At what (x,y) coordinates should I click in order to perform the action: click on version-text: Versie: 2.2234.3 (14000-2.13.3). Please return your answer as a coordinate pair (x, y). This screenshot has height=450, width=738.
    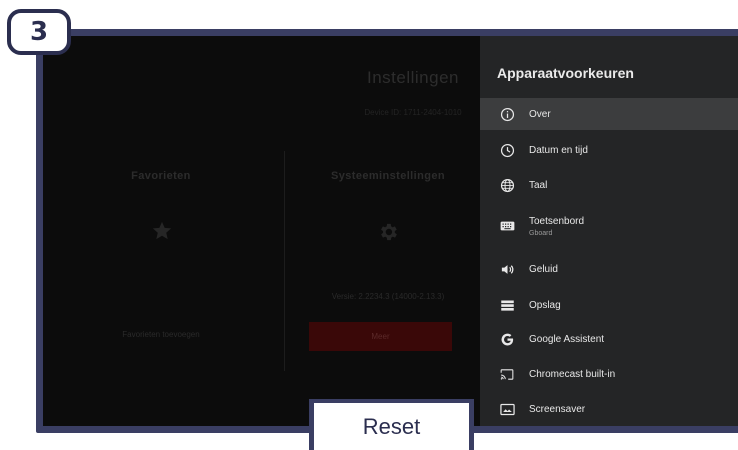
    Looking at the image, I should click on (388, 296).